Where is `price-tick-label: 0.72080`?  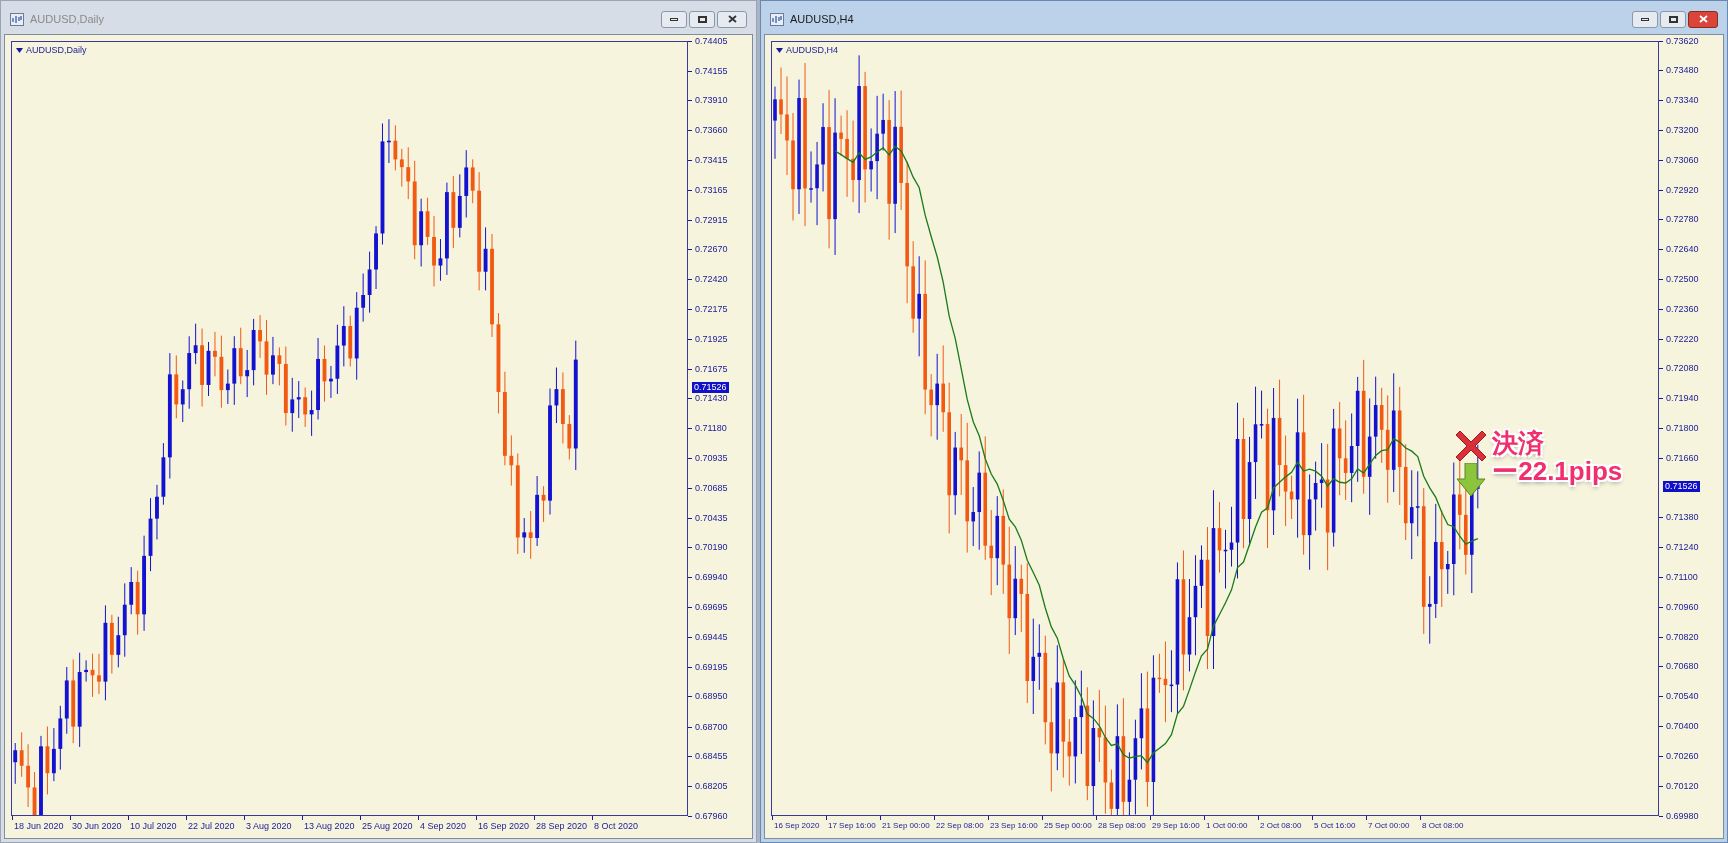 price-tick-label: 0.72080 is located at coordinates (1682, 369).